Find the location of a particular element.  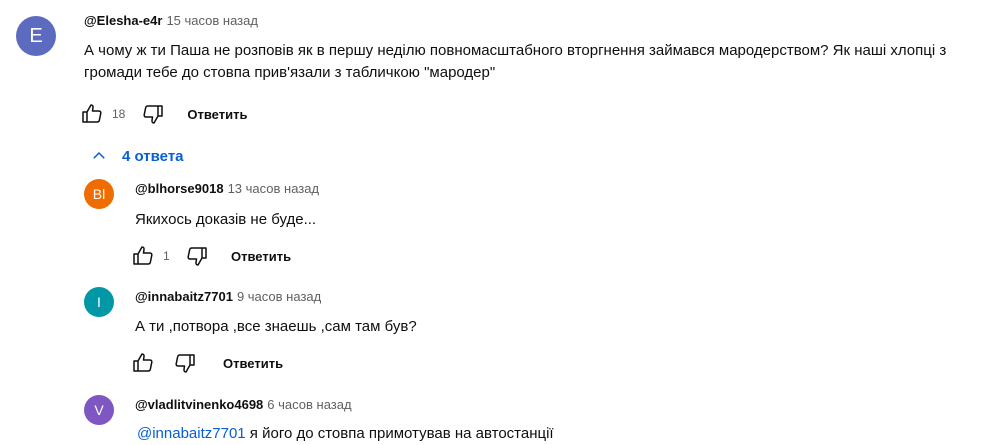

author-handle: @vladlitvinenko4698 is located at coordinates (199, 404).